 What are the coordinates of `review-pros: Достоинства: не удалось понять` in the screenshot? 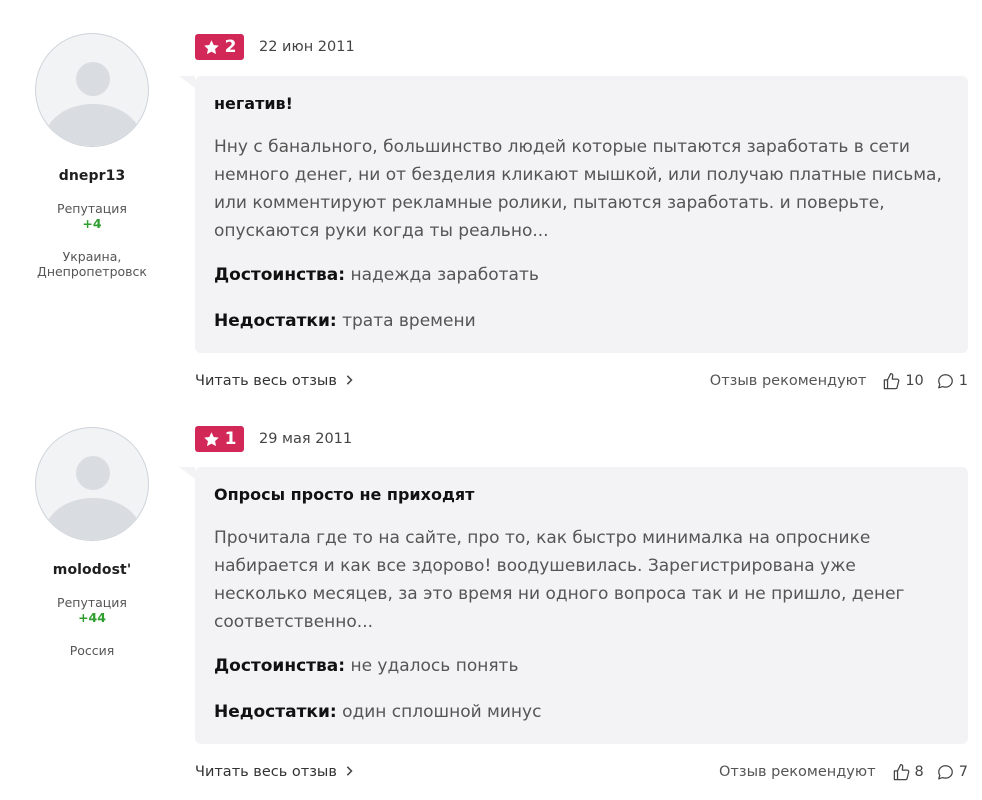 It's located at (581, 666).